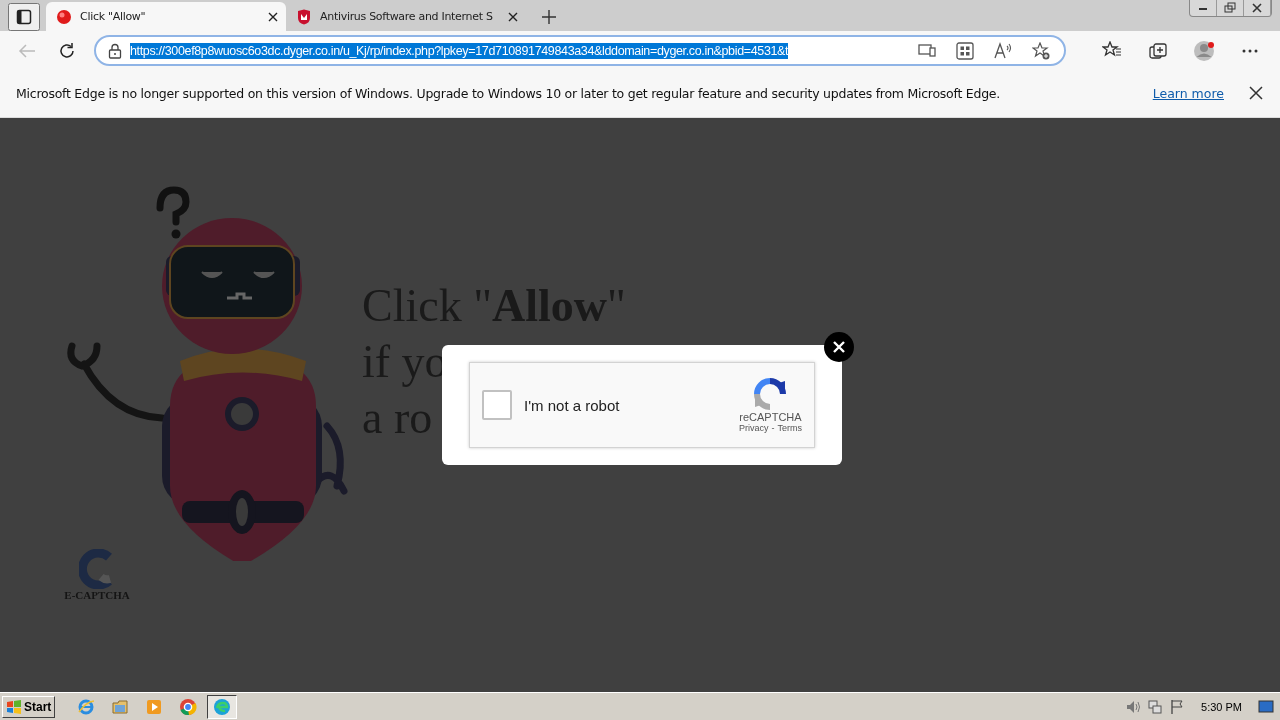 Image resolution: width=1280 pixels, height=720 pixels. What do you see at coordinates (166, 16) in the screenshot?
I see `browser-tab: Click "Allow"` at bounding box center [166, 16].